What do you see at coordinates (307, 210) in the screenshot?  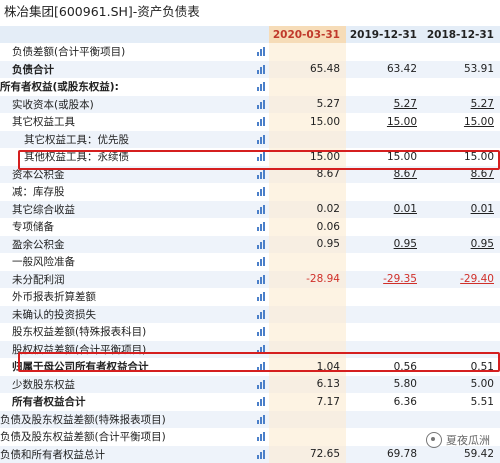 I see `value-cell: 0.02` at bounding box center [307, 210].